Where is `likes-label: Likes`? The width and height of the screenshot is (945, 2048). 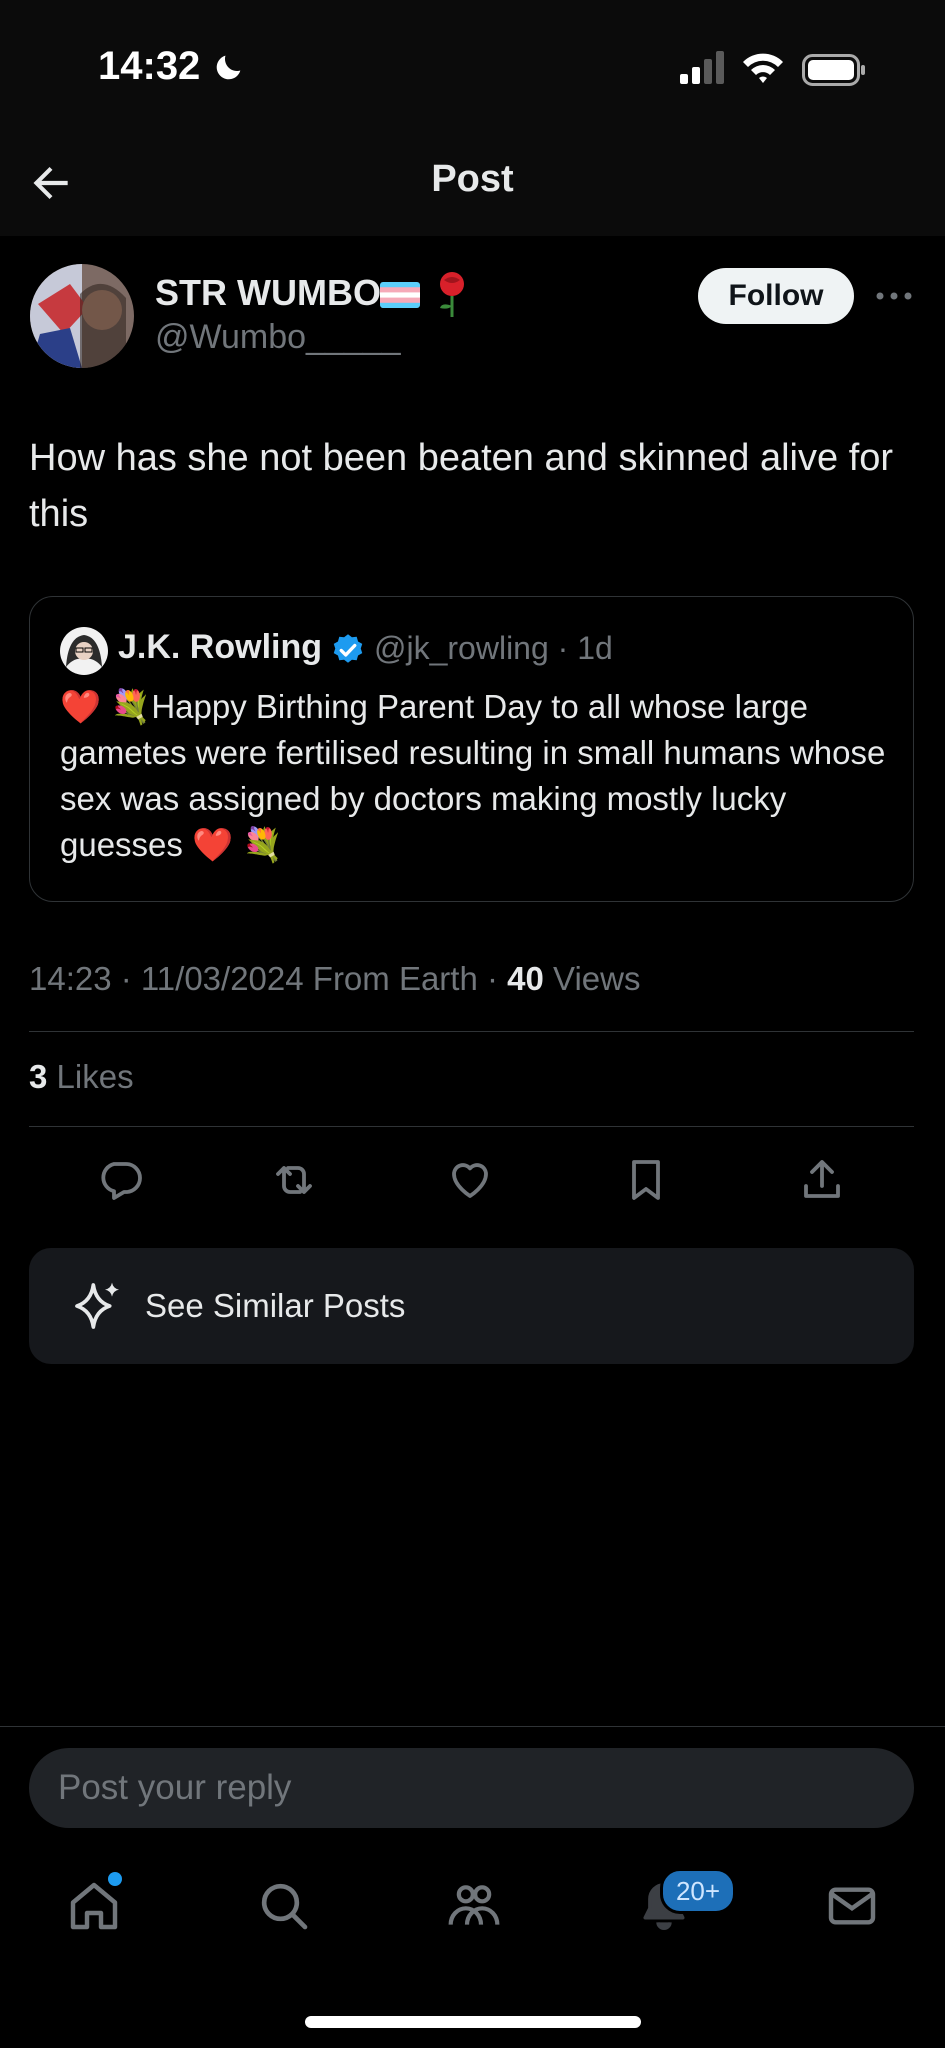 likes-label: Likes is located at coordinates (90, 1076).